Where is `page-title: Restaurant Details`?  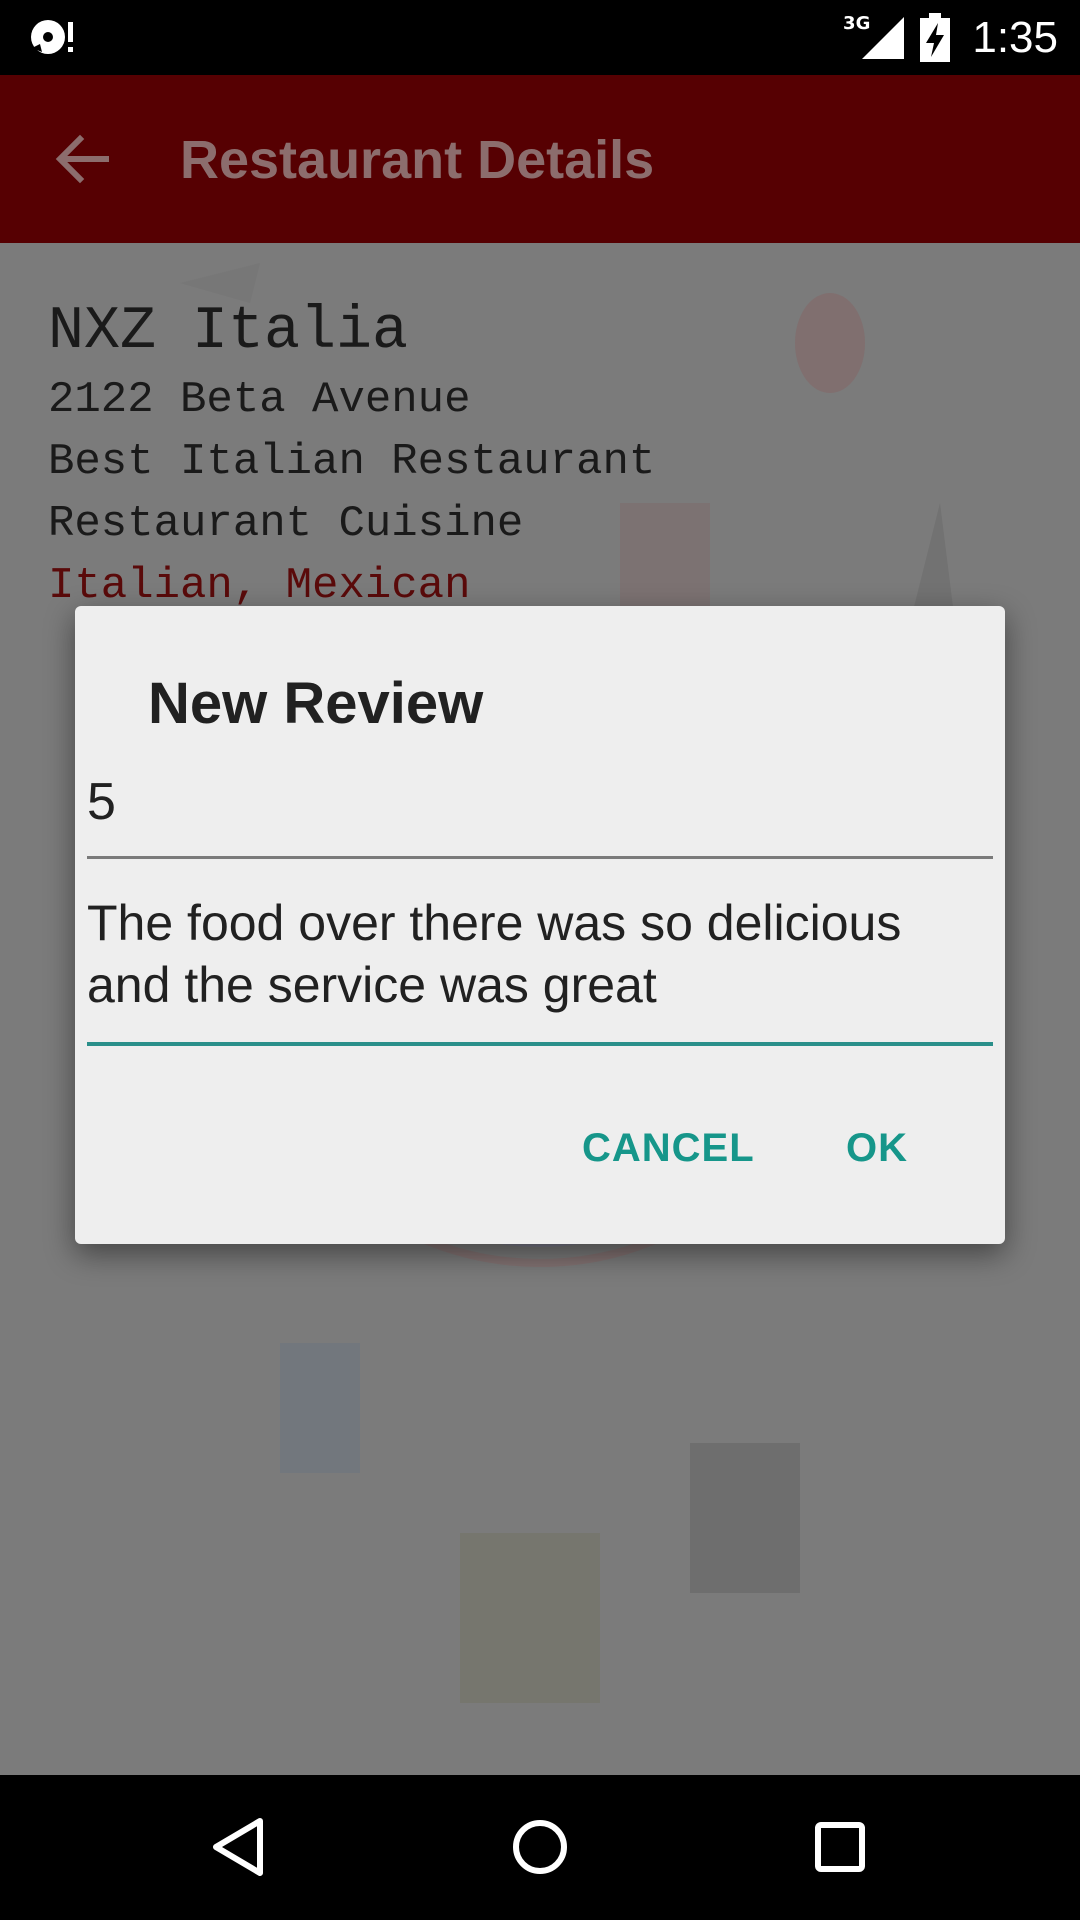
page-title: Restaurant Details is located at coordinates (417, 160).